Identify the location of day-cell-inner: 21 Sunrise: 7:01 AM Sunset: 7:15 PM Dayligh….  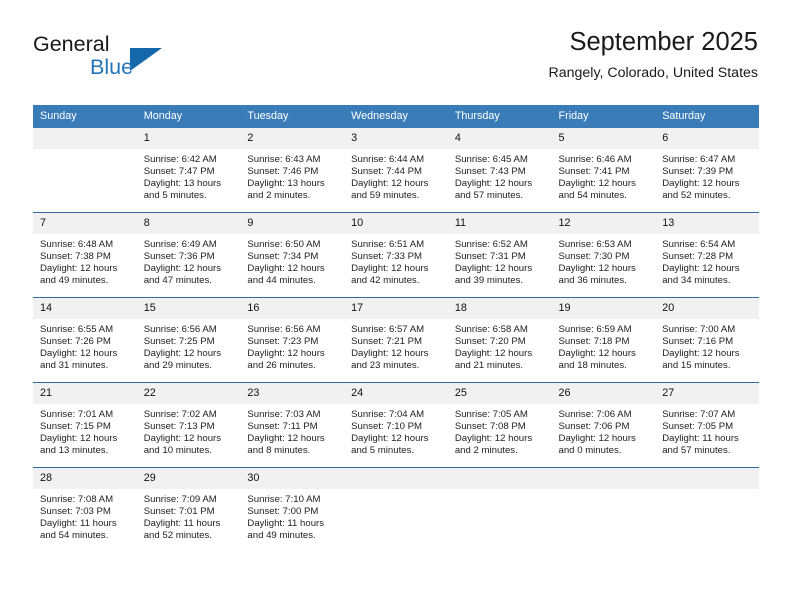
(85, 425).